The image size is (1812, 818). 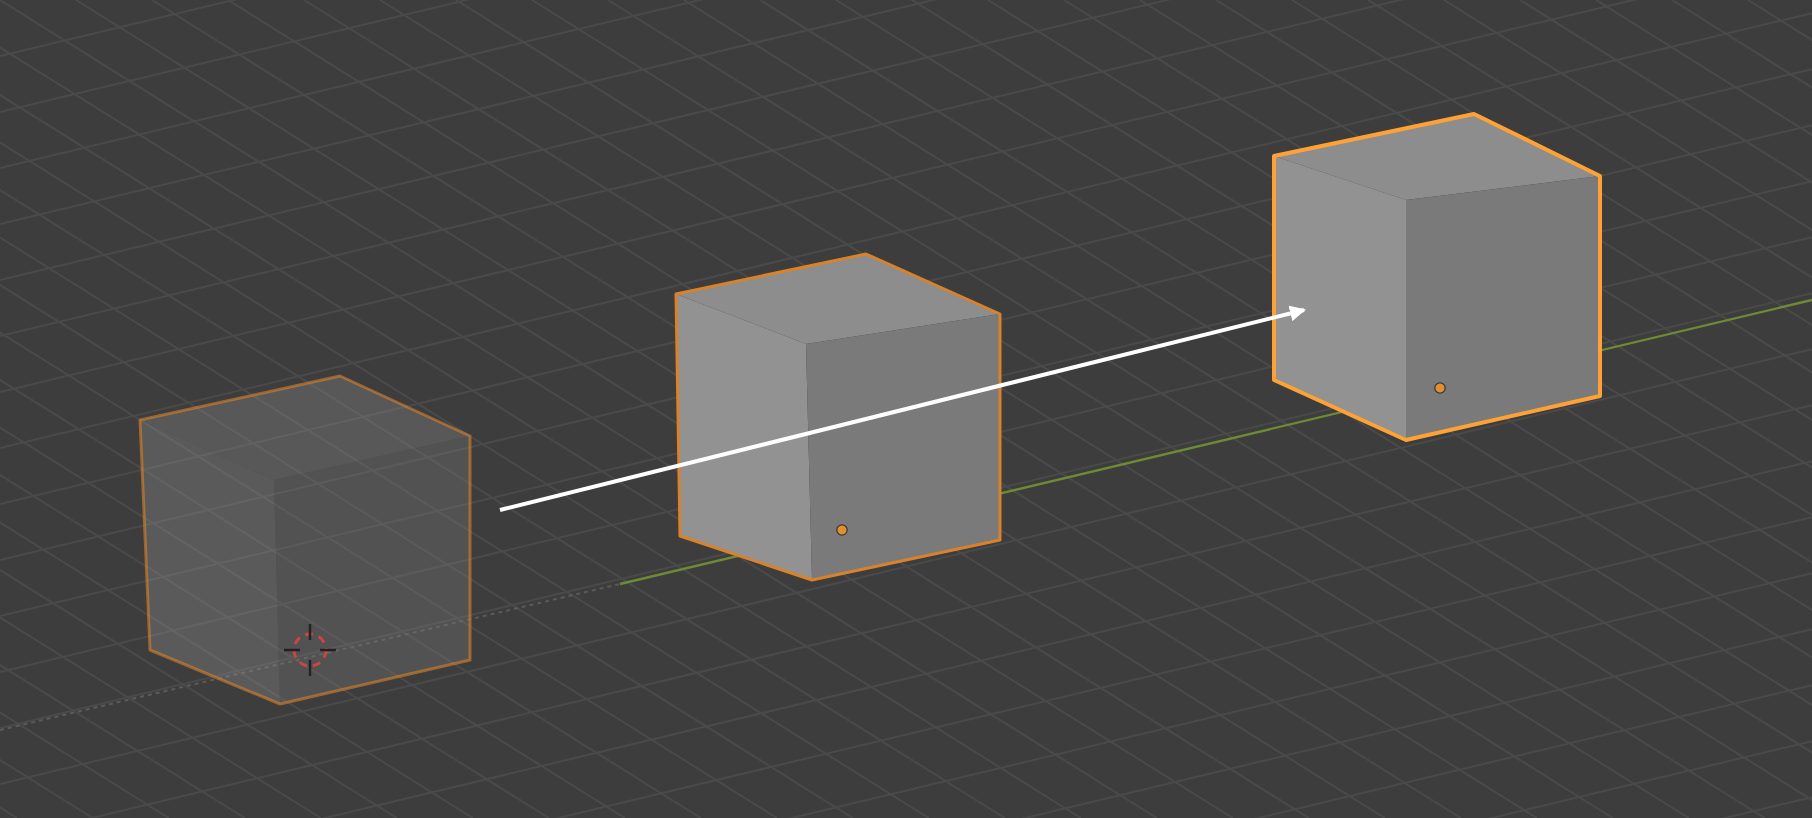 I want to click on 3d-cursor-icon, so click(x=310, y=650).